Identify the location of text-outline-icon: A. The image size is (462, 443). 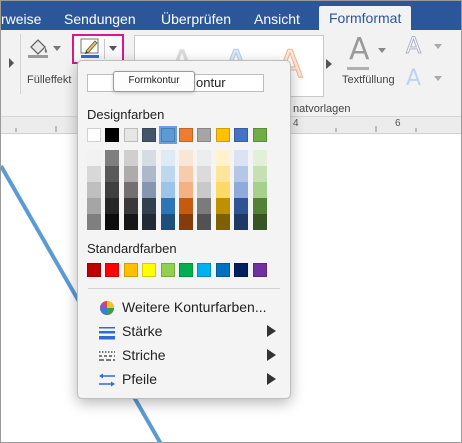
(413, 47).